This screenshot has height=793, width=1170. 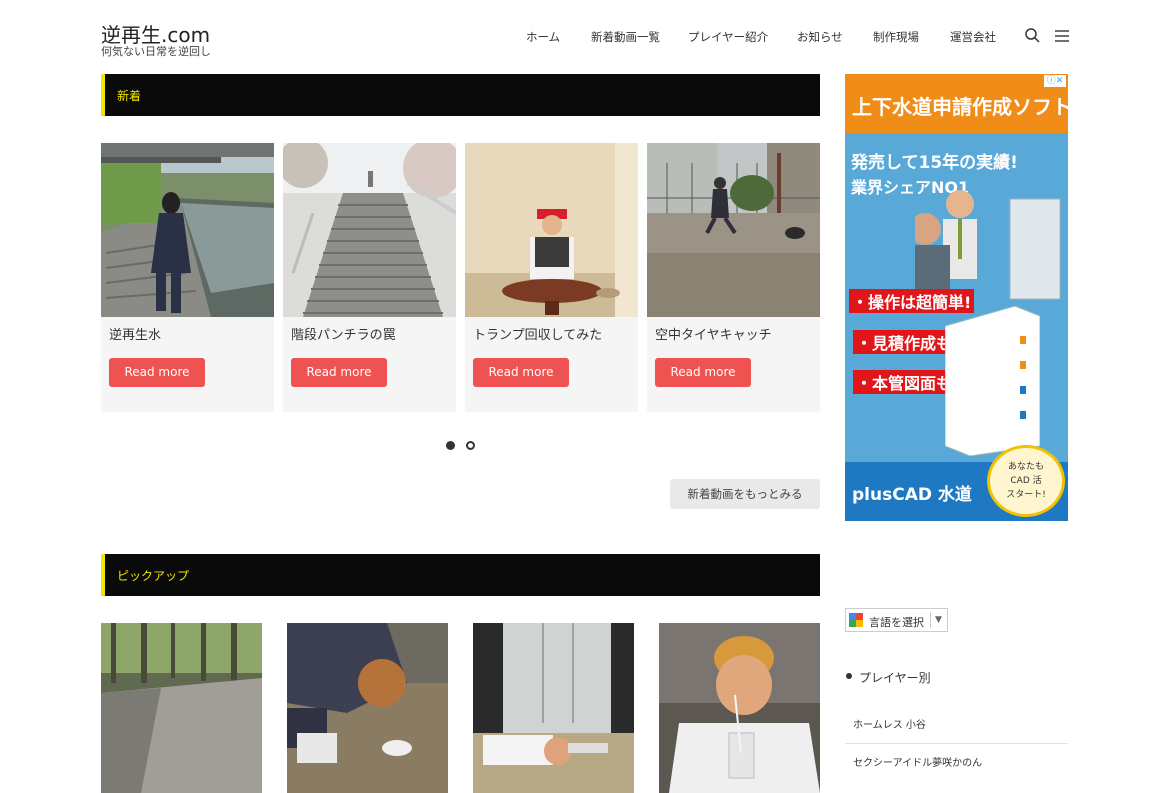 I want to click on section-header-pickup: ピックアップ, so click(x=460, y=575).